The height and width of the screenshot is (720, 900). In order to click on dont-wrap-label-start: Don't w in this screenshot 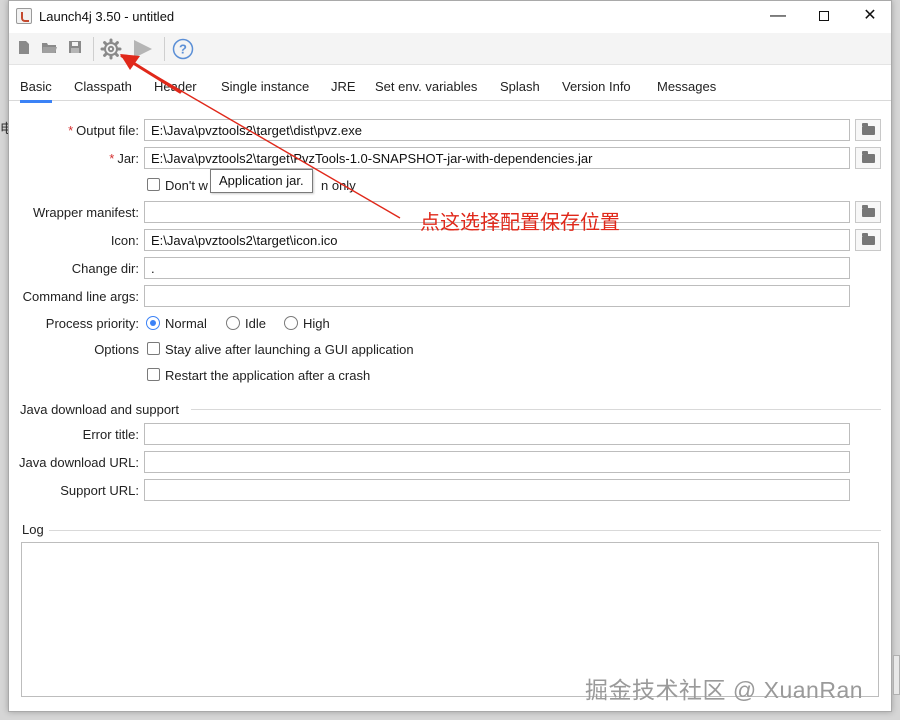, I will do `click(186, 185)`.